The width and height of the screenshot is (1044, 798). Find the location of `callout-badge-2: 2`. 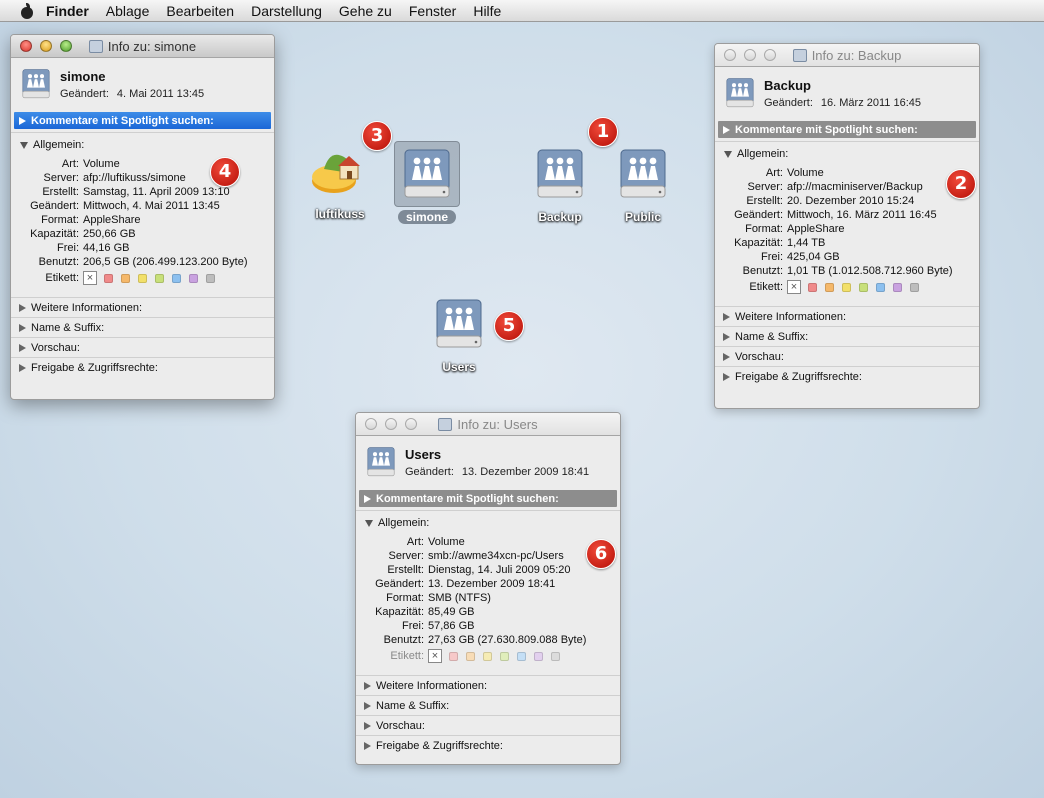

callout-badge-2: 2 is located at coordinates (961, 184).